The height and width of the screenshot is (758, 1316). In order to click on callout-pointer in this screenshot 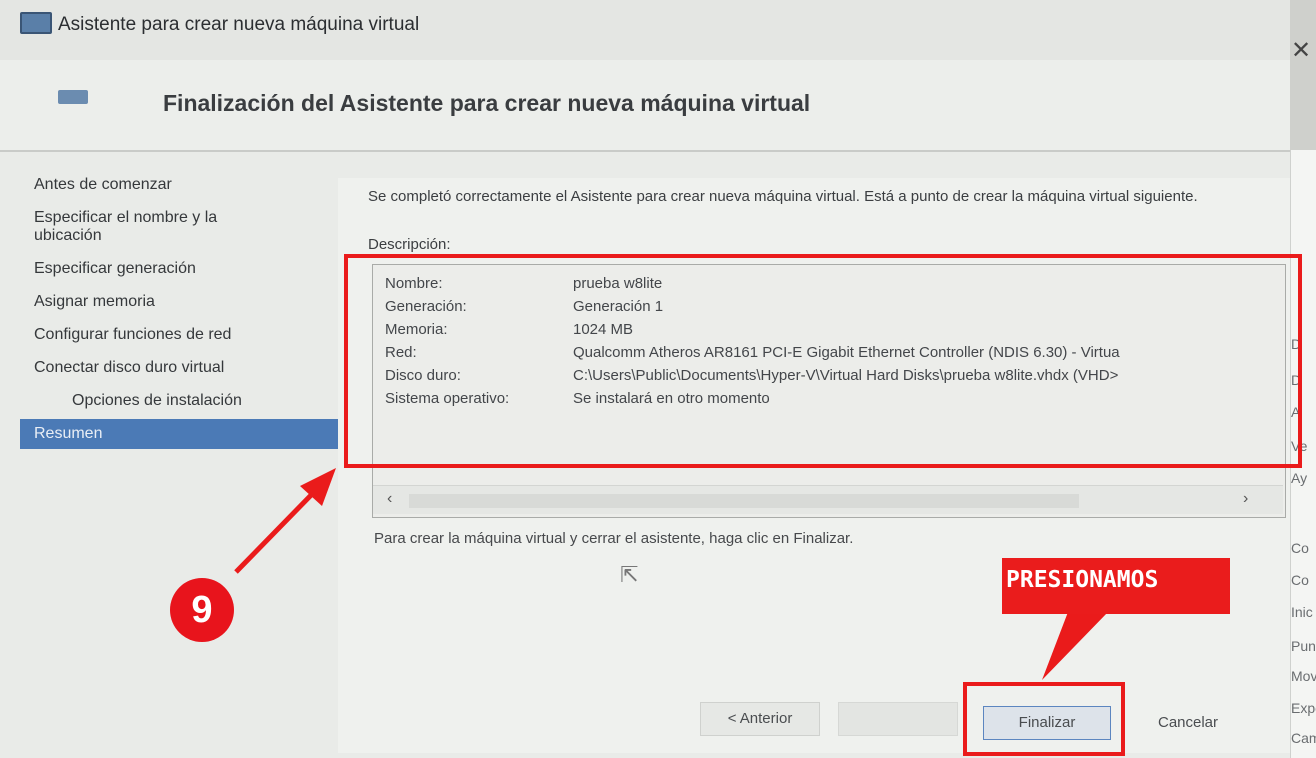, I will do `click(1075, 646)`.